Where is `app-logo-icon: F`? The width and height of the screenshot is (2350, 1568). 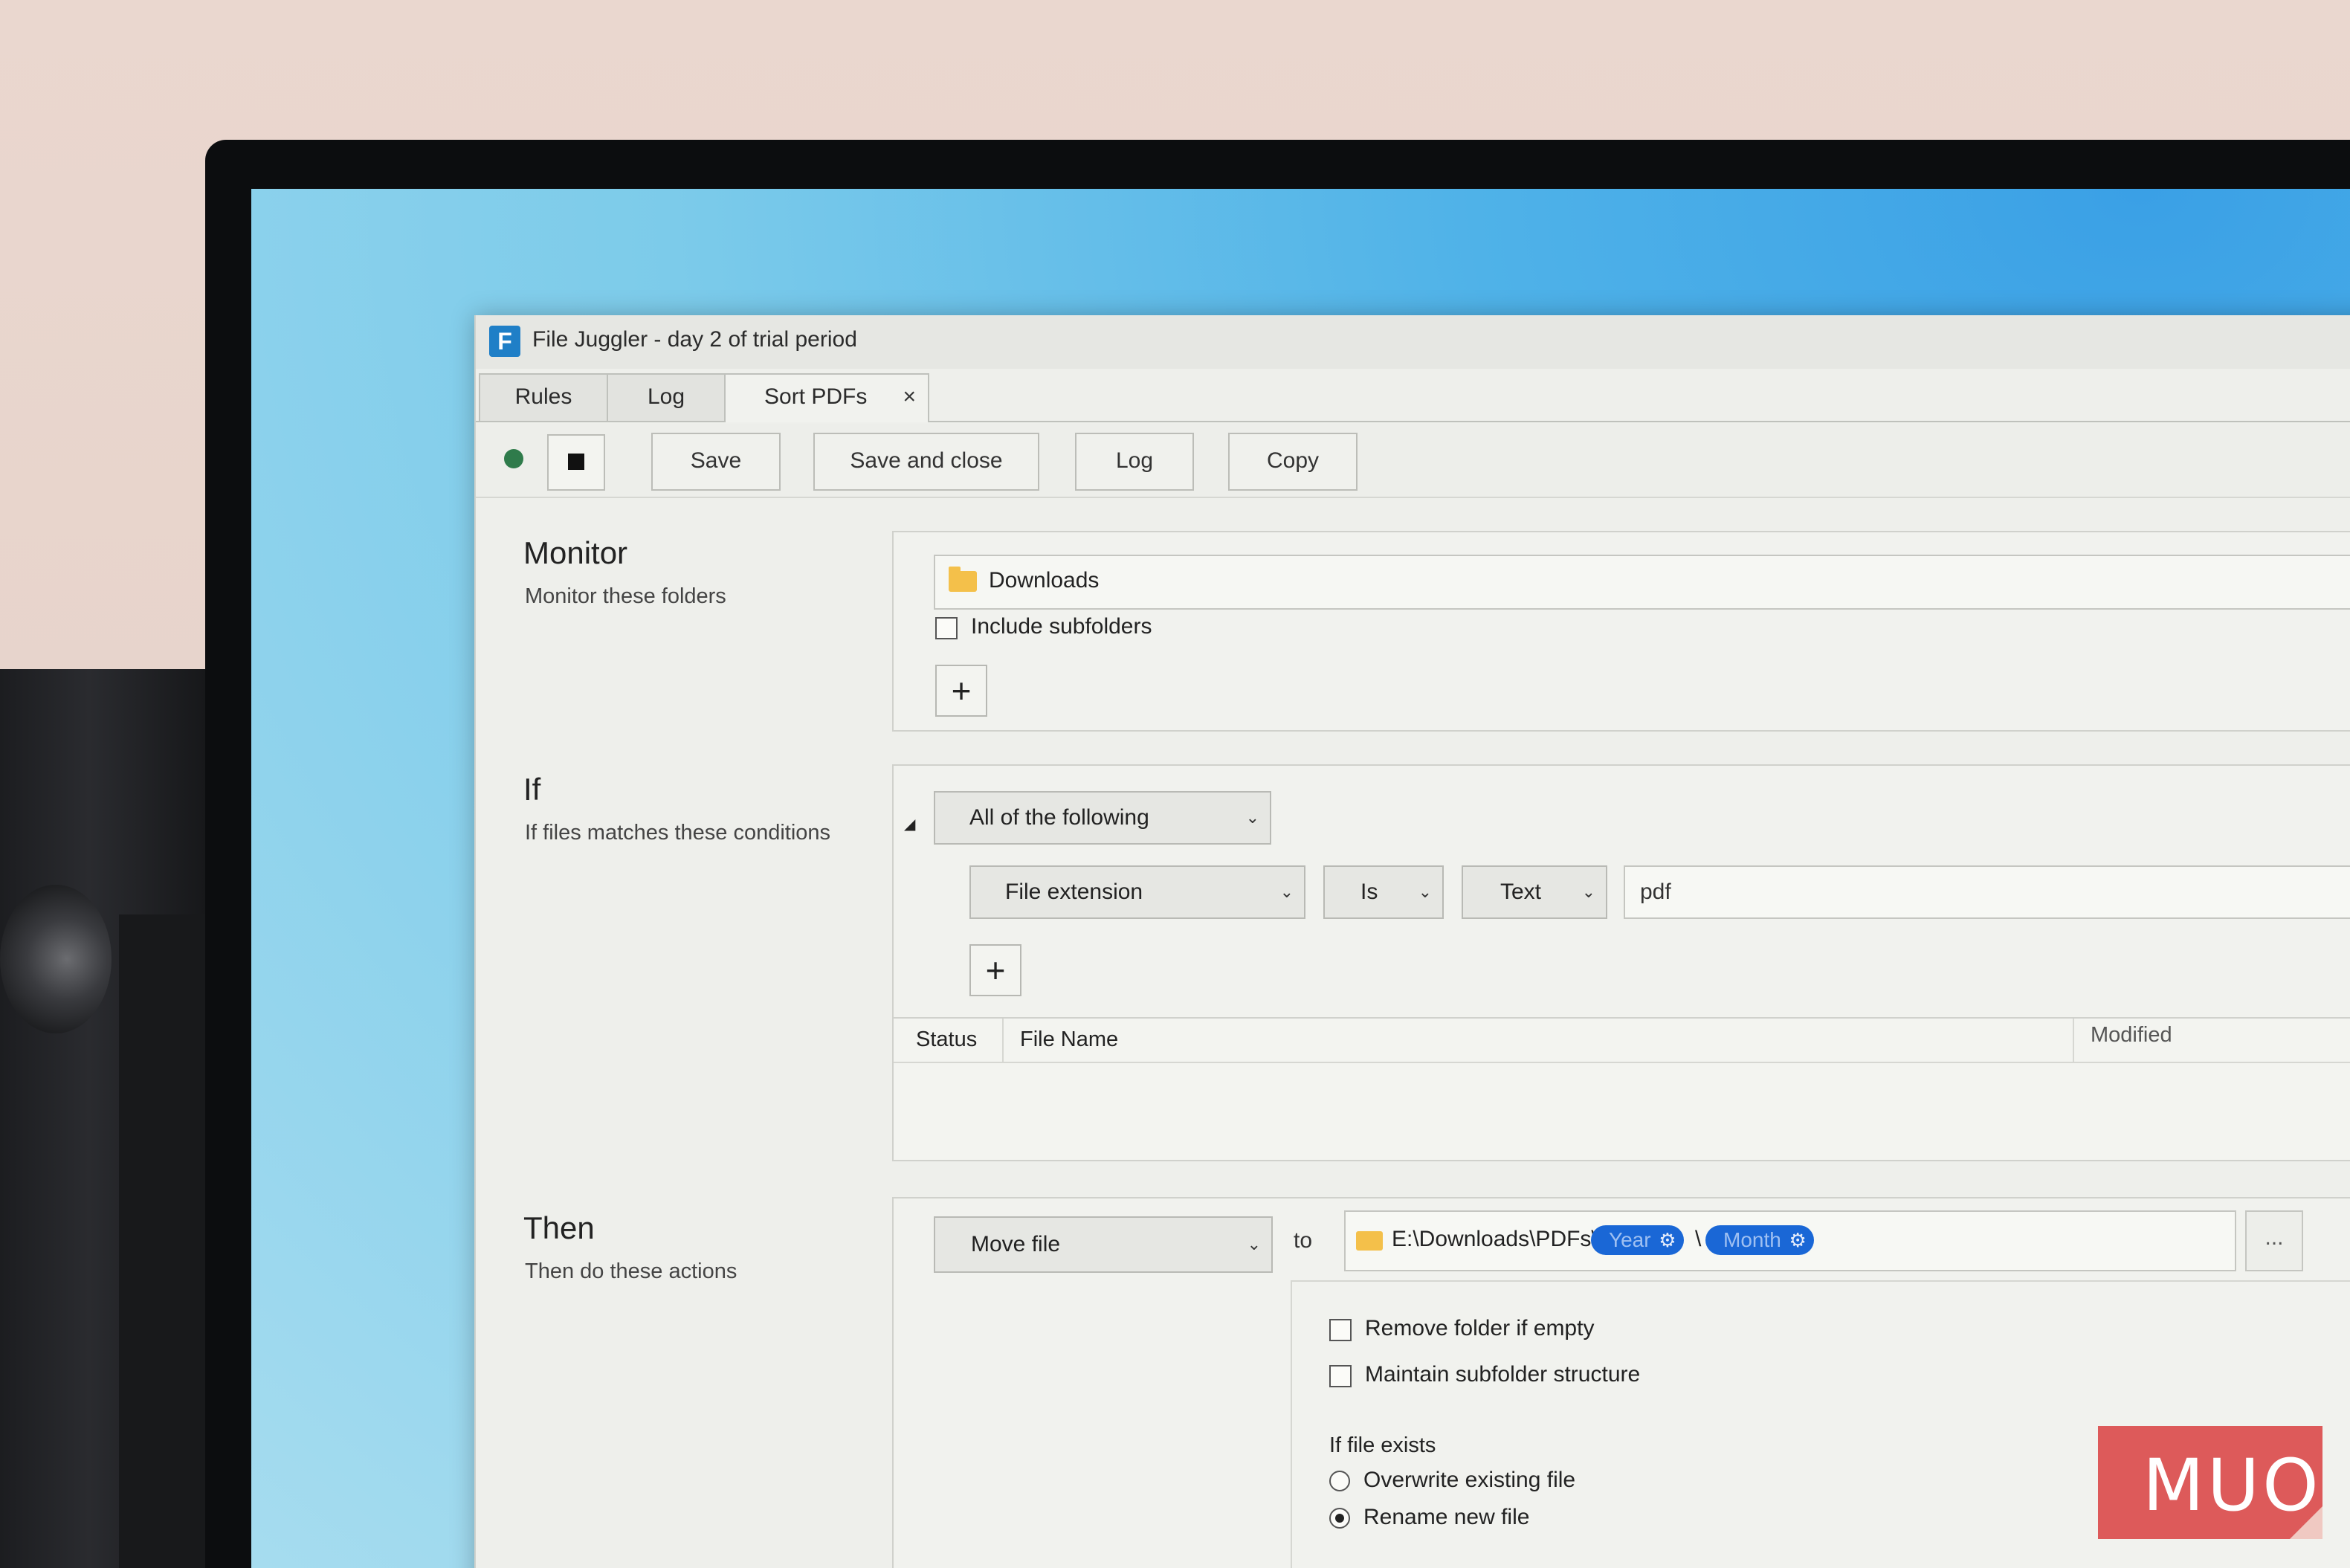 app-logo-icon: F is located at coordinates (504, 341).